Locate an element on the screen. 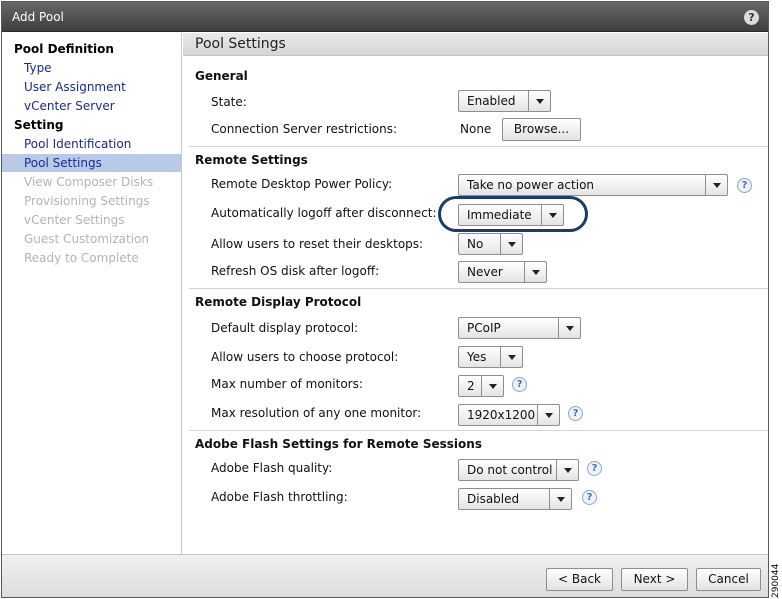 This screenshot has width=782, height=599. default-protocol-dropdown-value: PCoIP is located at coordinates (484, 328).